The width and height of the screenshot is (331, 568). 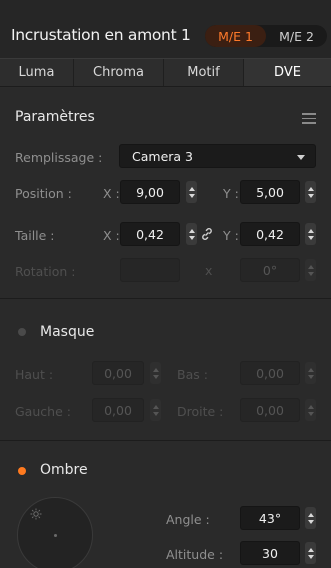 I want to click on position-label: Position :, so click(x=43, y=193).